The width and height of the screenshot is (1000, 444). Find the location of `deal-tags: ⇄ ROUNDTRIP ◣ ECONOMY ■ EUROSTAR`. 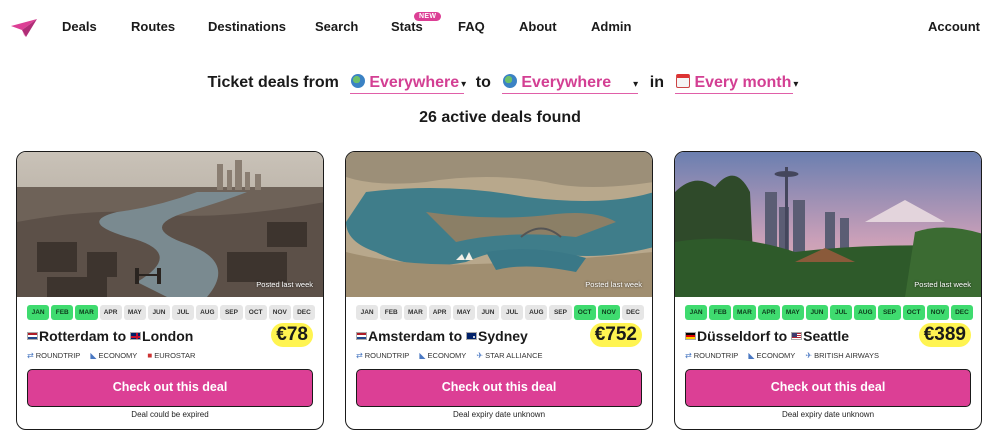

deal-tags: ⇄ ROUNDTRIP ◣ ECONOMY ■ EUROSTAR is located at coordinates (115, 355).